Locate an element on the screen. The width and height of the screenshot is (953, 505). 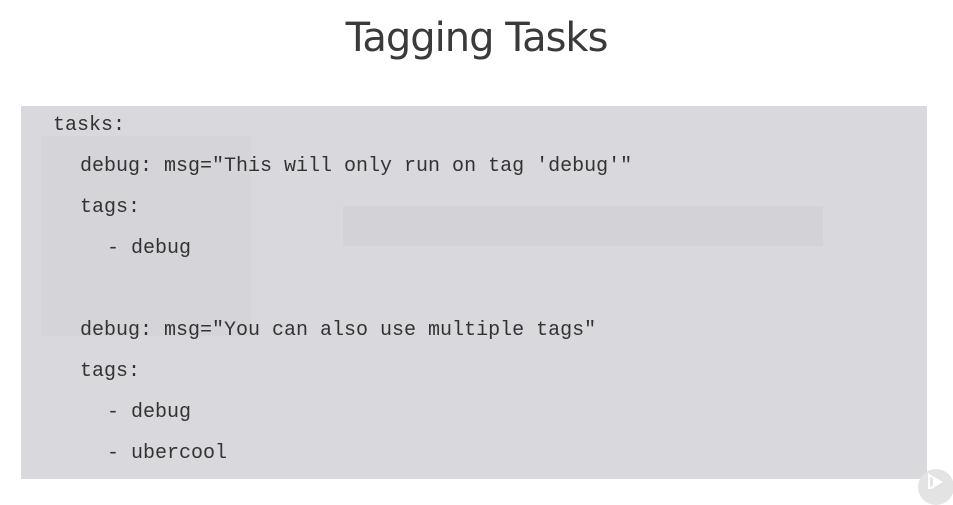
slide-title: Tagging Tasks is located at coordinates (477, 38).